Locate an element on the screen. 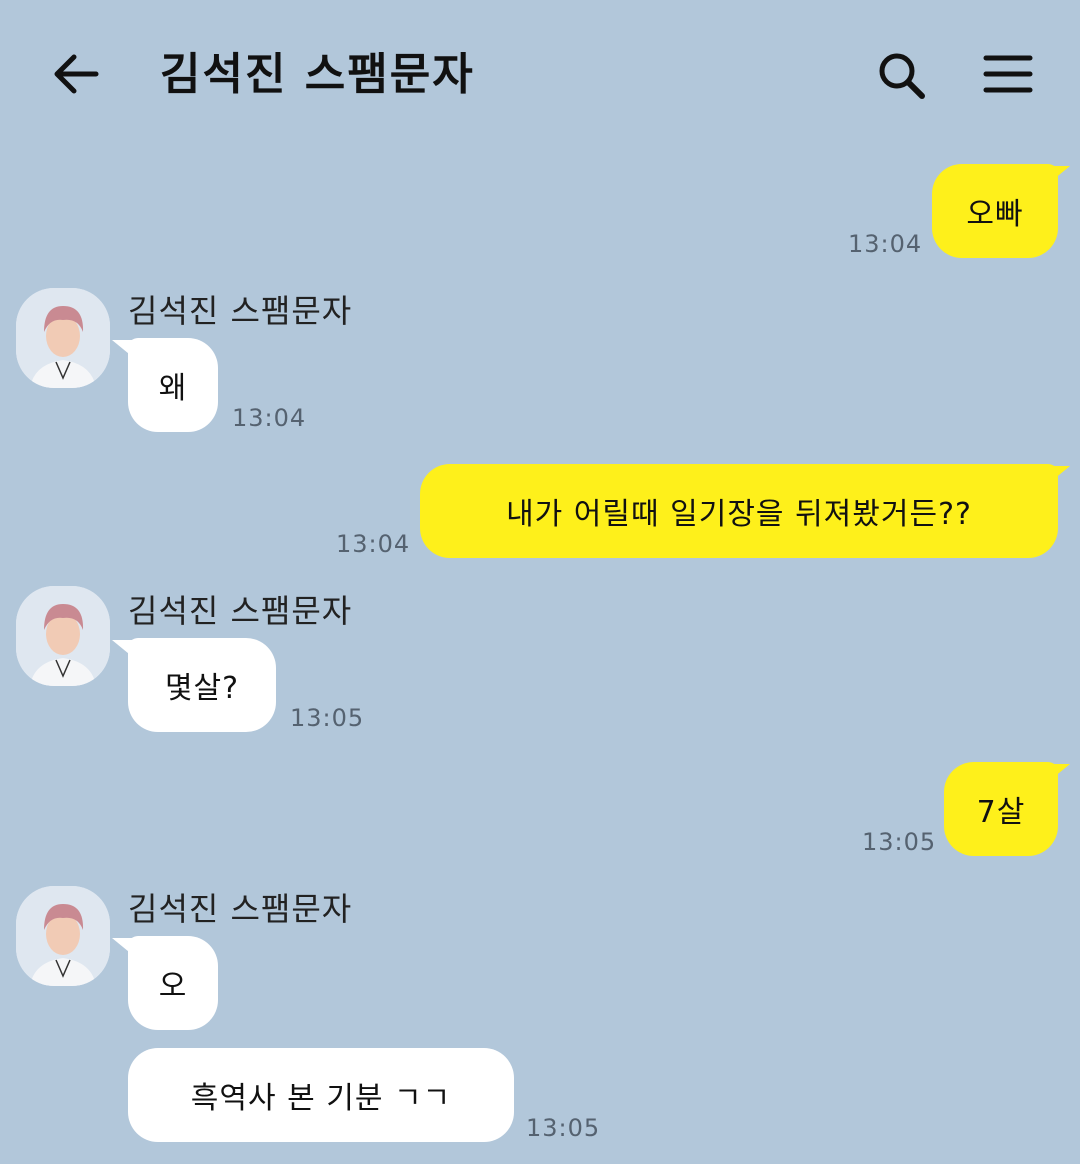 This screenshot has height=1164, width=1080. chat-title: 김석진 스팸문자 is located at coordinates (317, 74).